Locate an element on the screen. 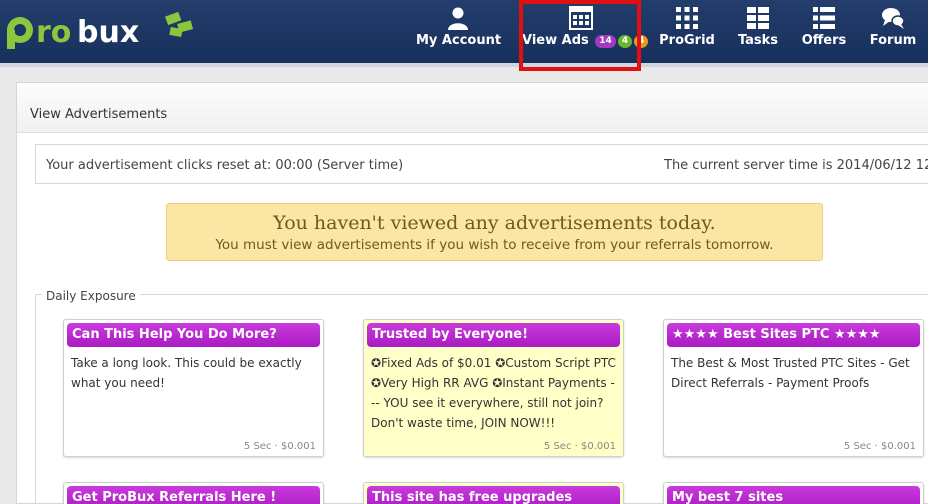 Image resolution: width=928 pixels, height=504 pixels. ad-card: Get ProBux Referrals Here ! is located at coordinates (193, 493).